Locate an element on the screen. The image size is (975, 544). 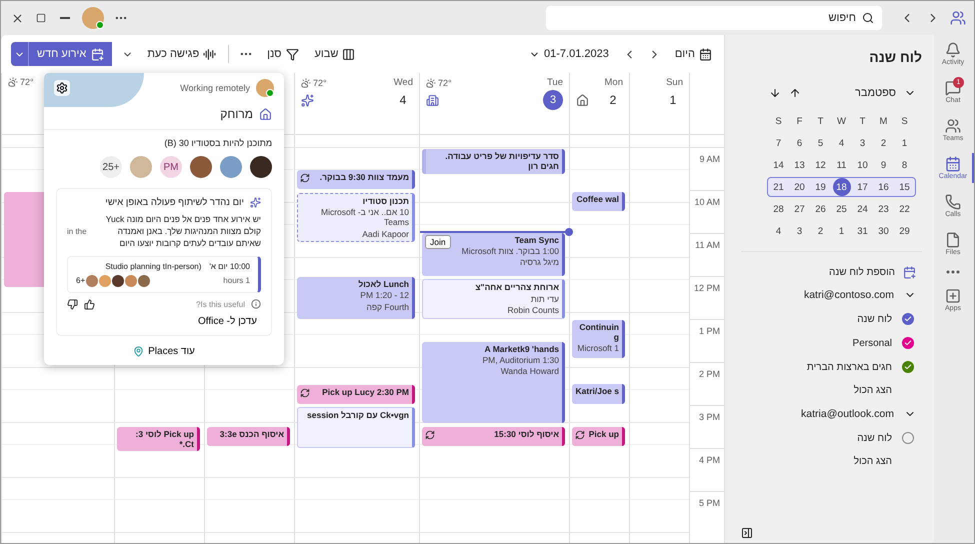
join-button: Join is located at coordinates (438, 242).